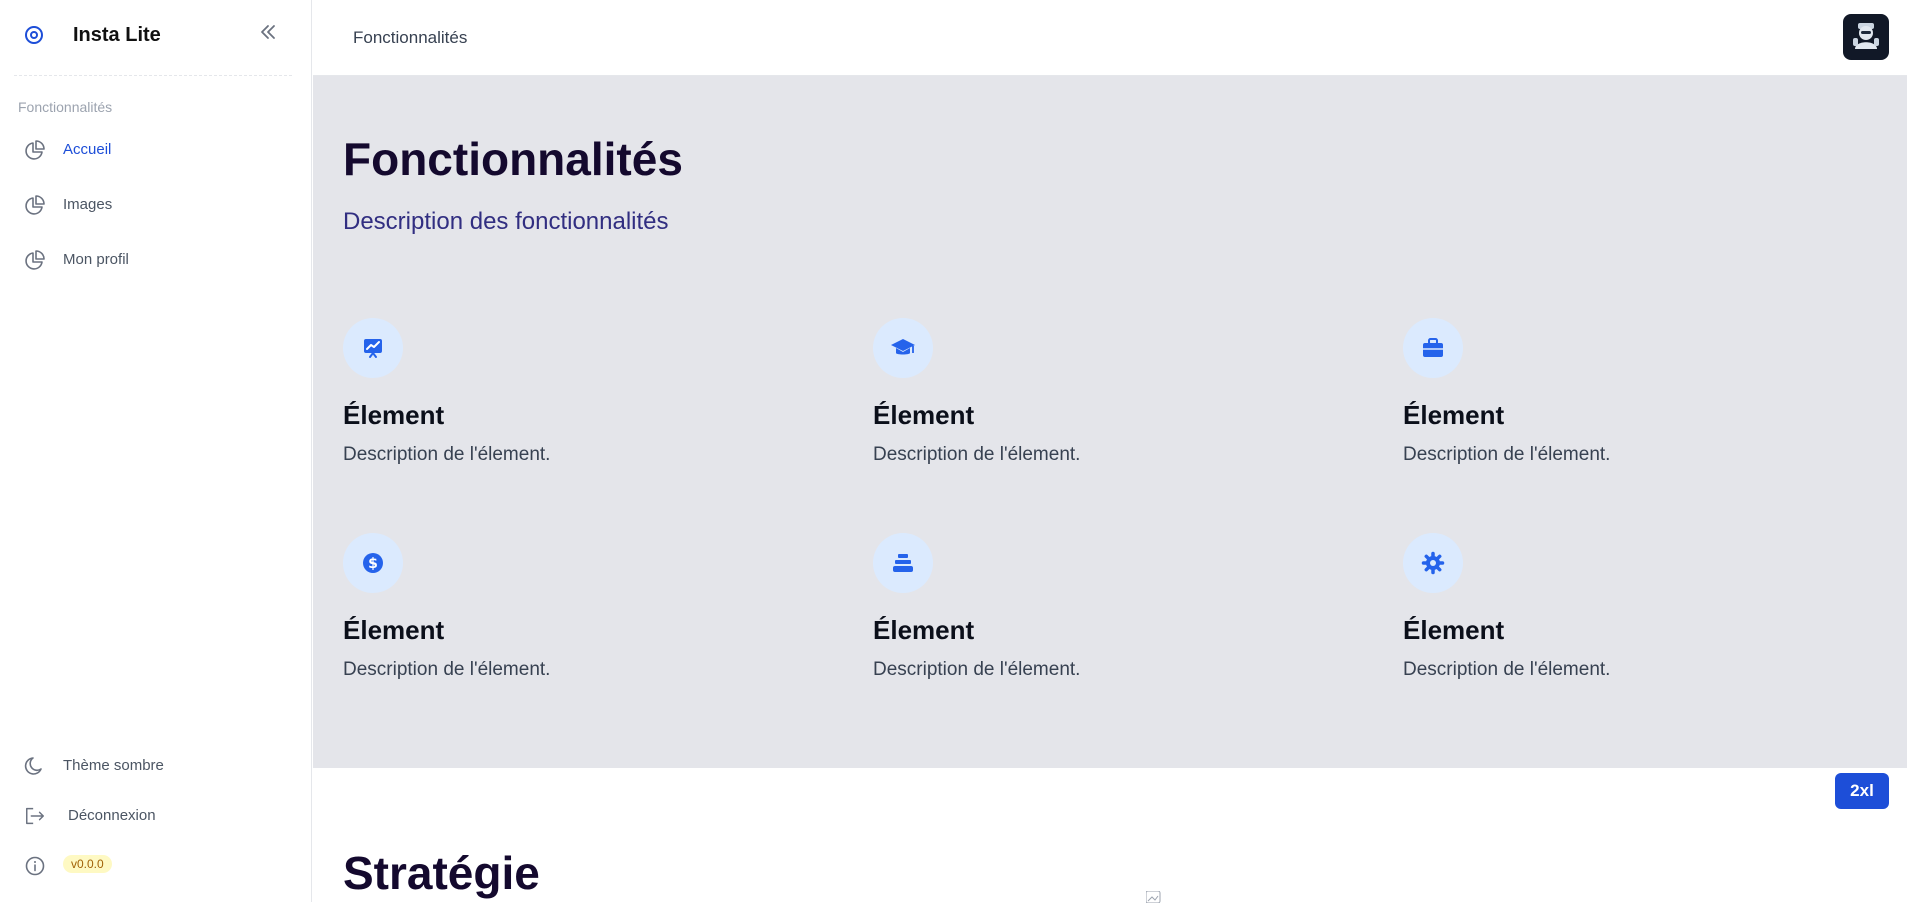  Describe the element at coordinates (87, 864) in the screenshot. I see `version-badge: v0.0.0` at that location.